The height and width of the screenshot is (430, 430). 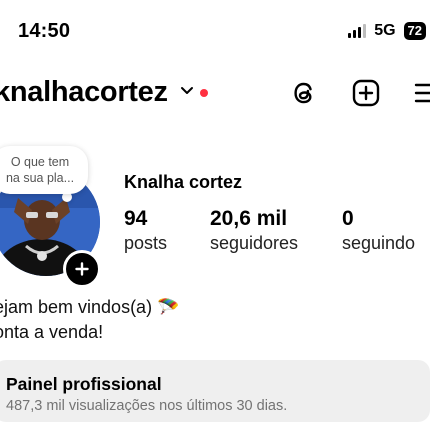 What do you see at coordinates (183, 182) in the screenshot?
I see `display-name: Knalha cortez` at bounding box center [183, 182].